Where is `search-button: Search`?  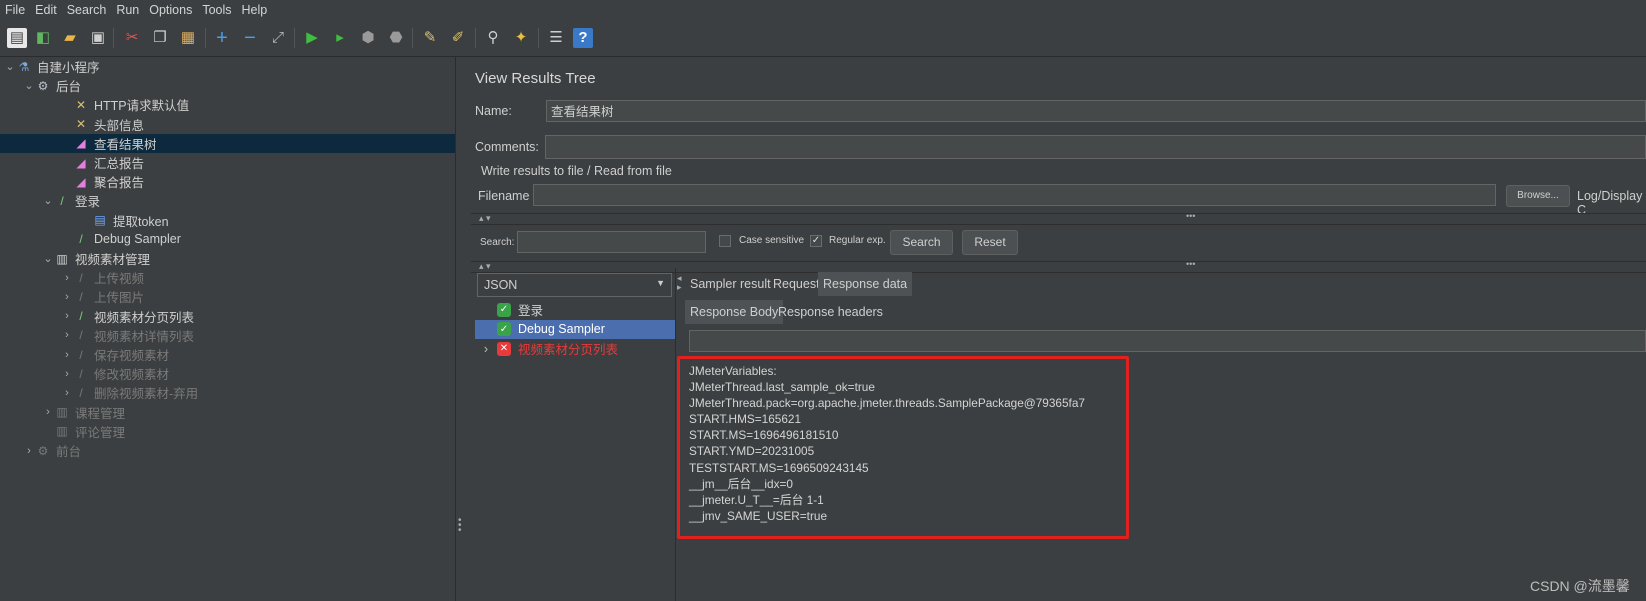 search-button: Search is located at coordinates (921, 242).